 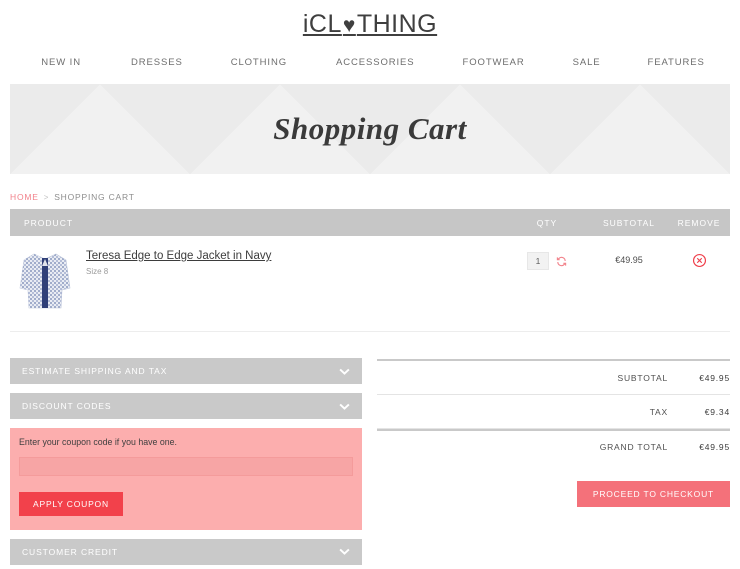 What do you see at coordinates (61, 62) in the screenshot?
I see `nav-item-new-in: NEW IN` at bounding box center [61, 62].